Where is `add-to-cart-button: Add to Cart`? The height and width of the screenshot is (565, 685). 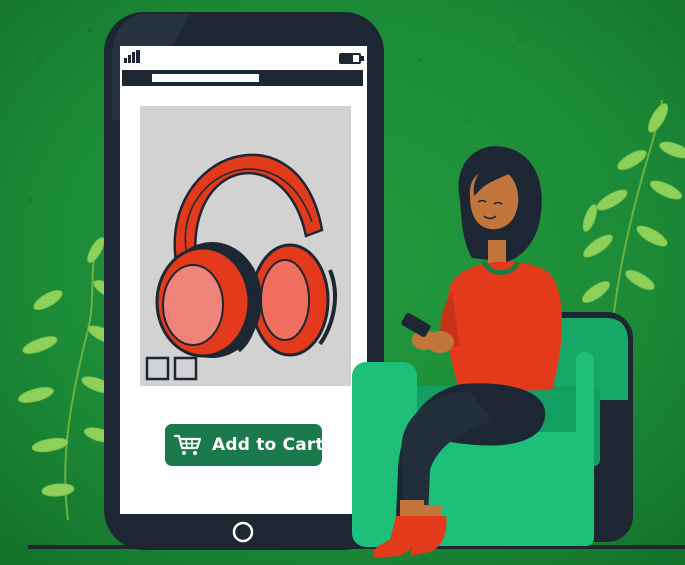
add-to-cart-button: Add to Cart is located at coordinates (244, 445).